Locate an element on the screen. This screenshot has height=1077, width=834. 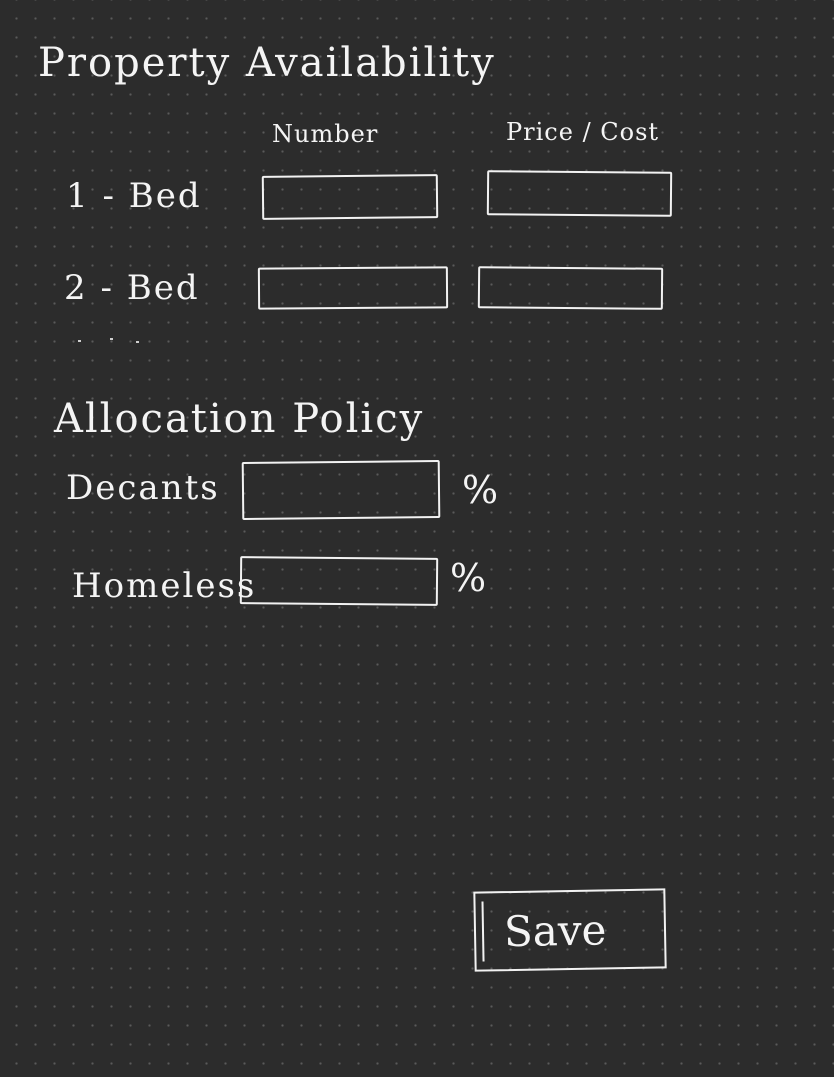
1-bed-price-input is located at coordinates (579, 193).